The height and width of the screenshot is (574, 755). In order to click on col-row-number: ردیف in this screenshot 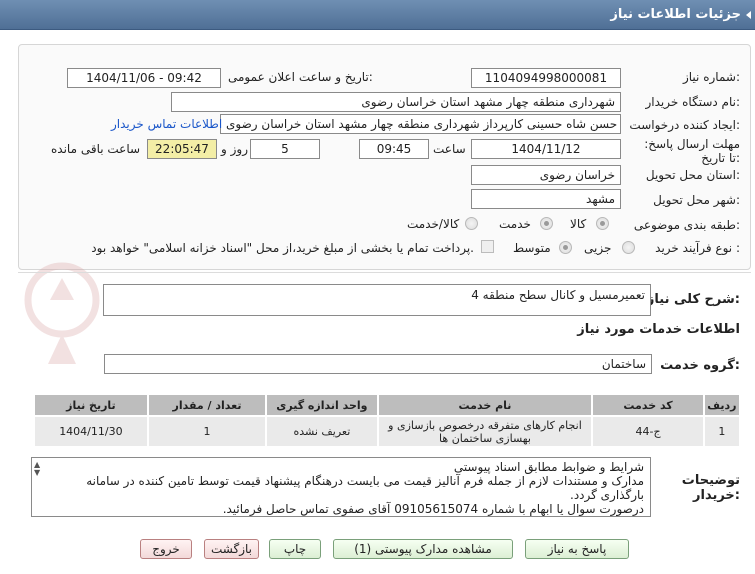, I will do `click(722, 405)`.